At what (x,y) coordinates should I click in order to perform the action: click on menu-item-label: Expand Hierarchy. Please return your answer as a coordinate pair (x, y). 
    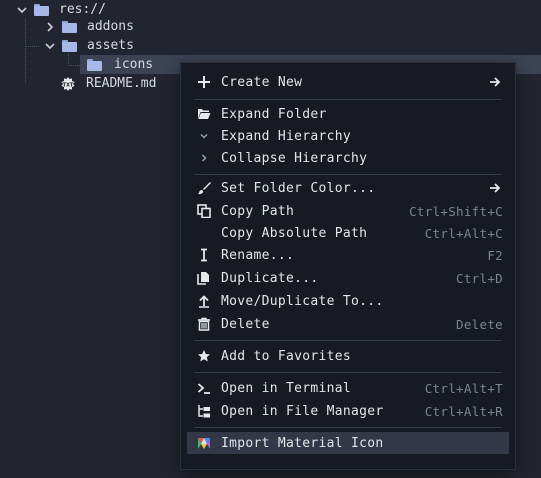
    Looking at the image, I should click on (286, 136).